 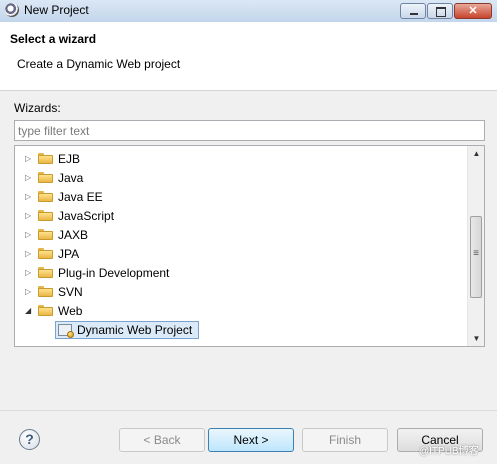 What do you see at coordinates (241, 215) in the screenshot?
I see `tree-item-javascript: ▷ JavaScript` at bounding box center [241, 215].